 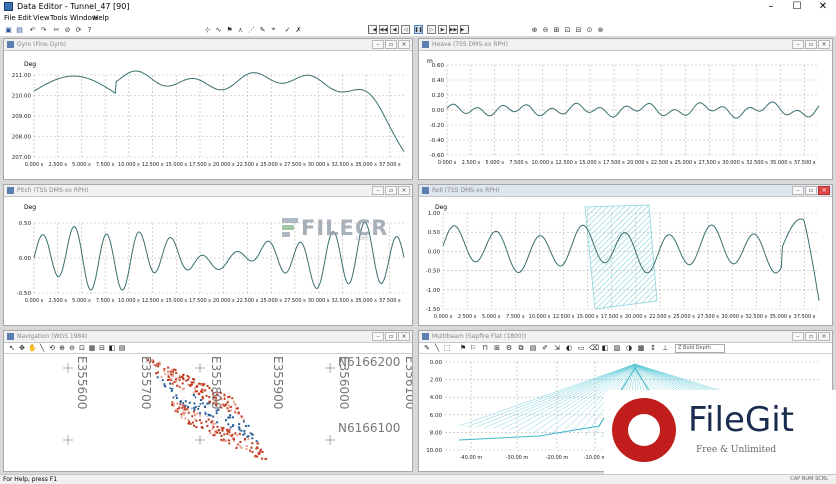 What do you see at coordinates (569, 348) in the screenshot?
I see `shading-icon: ◐` at bounding box center [569, 348].